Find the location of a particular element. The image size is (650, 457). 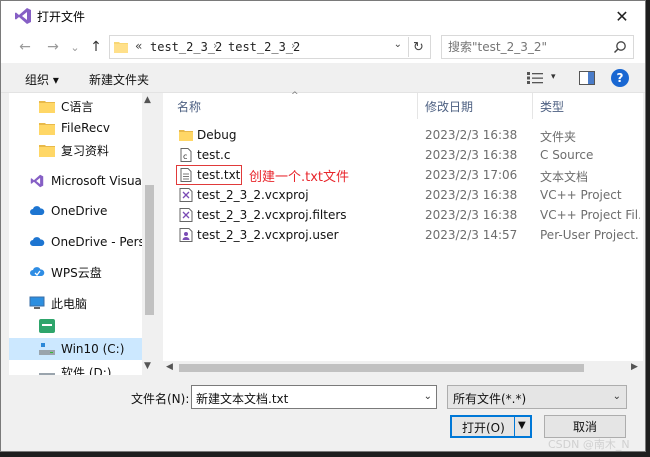

search-icon is located at coordinates (619, 47).